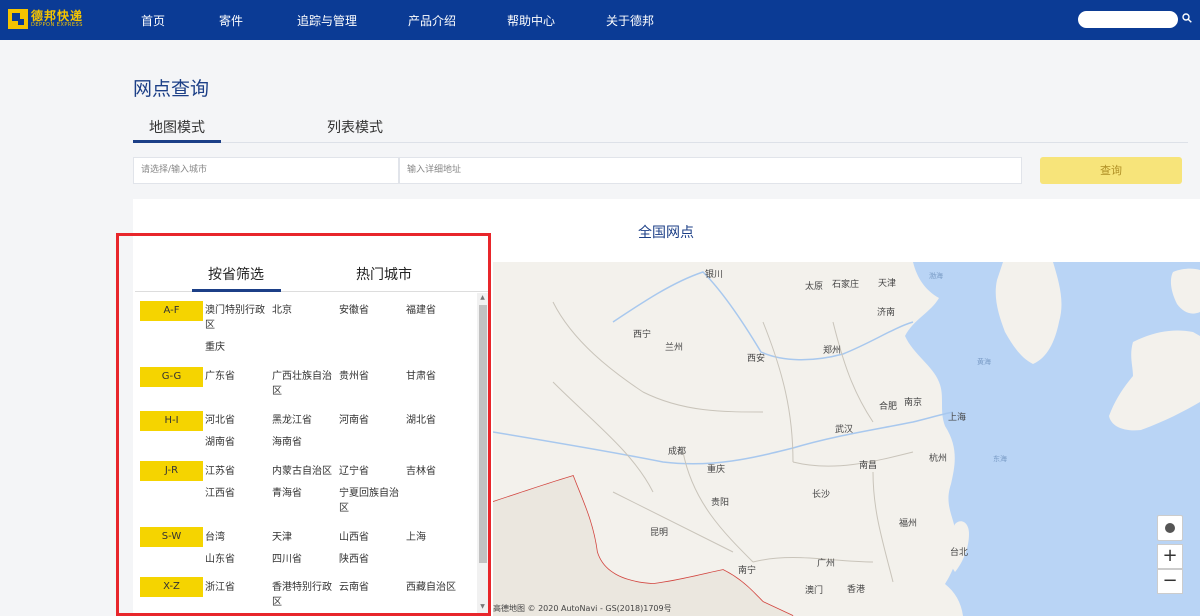  Describe the element at coordinates (370, 559) in the screenshot. I see `province-item: 陕西省` at that location.